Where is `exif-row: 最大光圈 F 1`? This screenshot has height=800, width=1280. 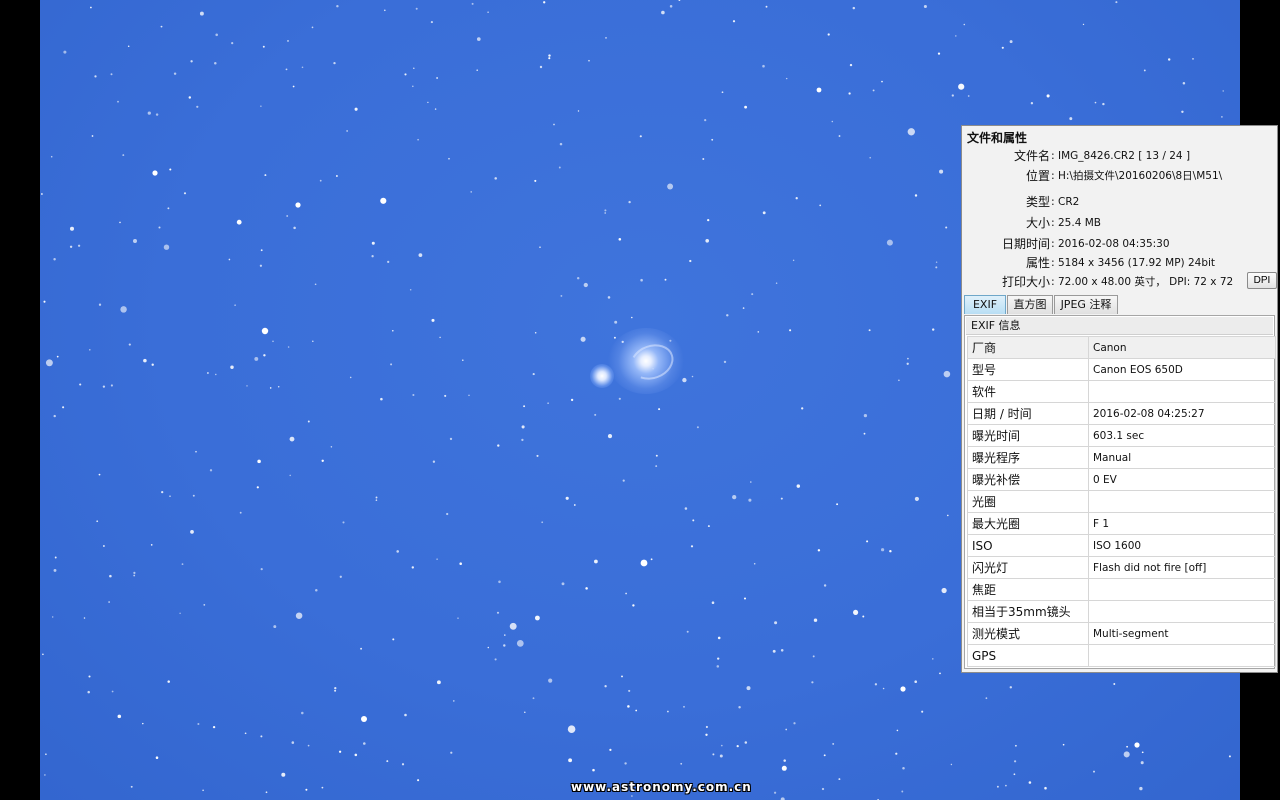 exif-row: 最大光圈 F 1 is located at coordinates (1121, 523).